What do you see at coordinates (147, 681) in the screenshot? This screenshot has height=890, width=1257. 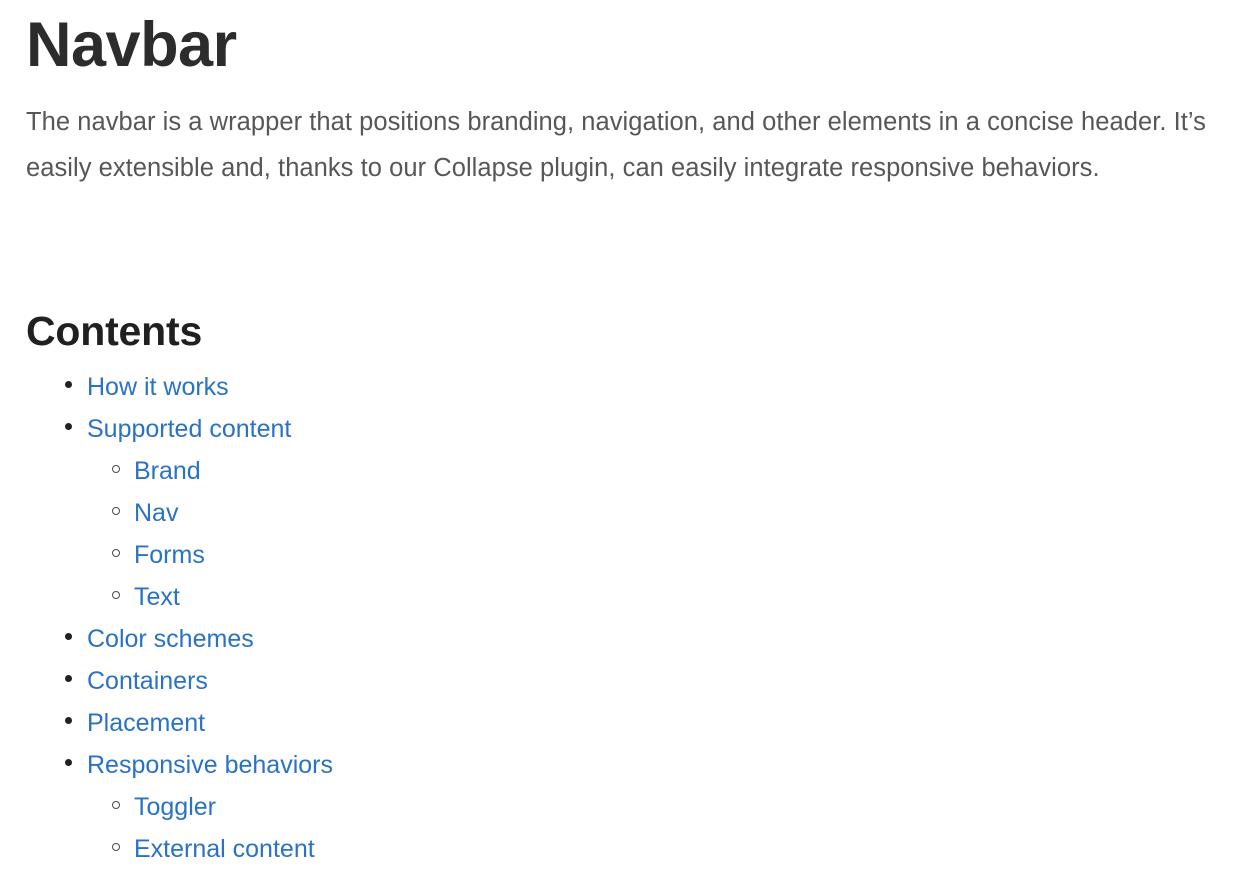 I see `toc-link-containers: Containers` at bounding box center [147, 681].